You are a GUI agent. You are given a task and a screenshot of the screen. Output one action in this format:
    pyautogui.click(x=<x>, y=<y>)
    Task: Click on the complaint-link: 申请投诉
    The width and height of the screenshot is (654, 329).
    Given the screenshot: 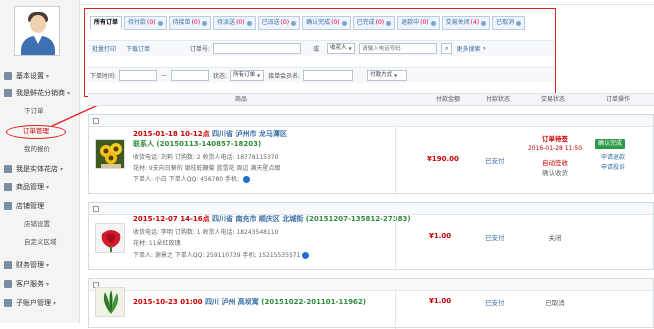 What is the action you would take?
    pyautogui.click(x=613, y=166)
    